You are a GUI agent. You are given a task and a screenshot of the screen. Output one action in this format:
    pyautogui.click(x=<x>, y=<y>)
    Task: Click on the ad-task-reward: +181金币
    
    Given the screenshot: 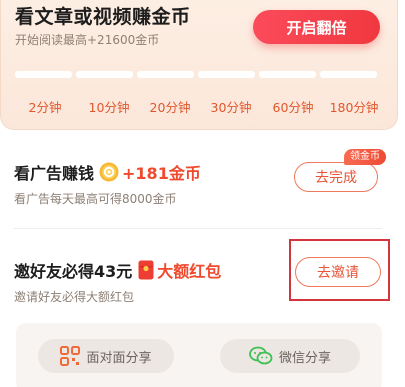 What is the action you would take?
    pyautogui.click(x=161, y=173)
    